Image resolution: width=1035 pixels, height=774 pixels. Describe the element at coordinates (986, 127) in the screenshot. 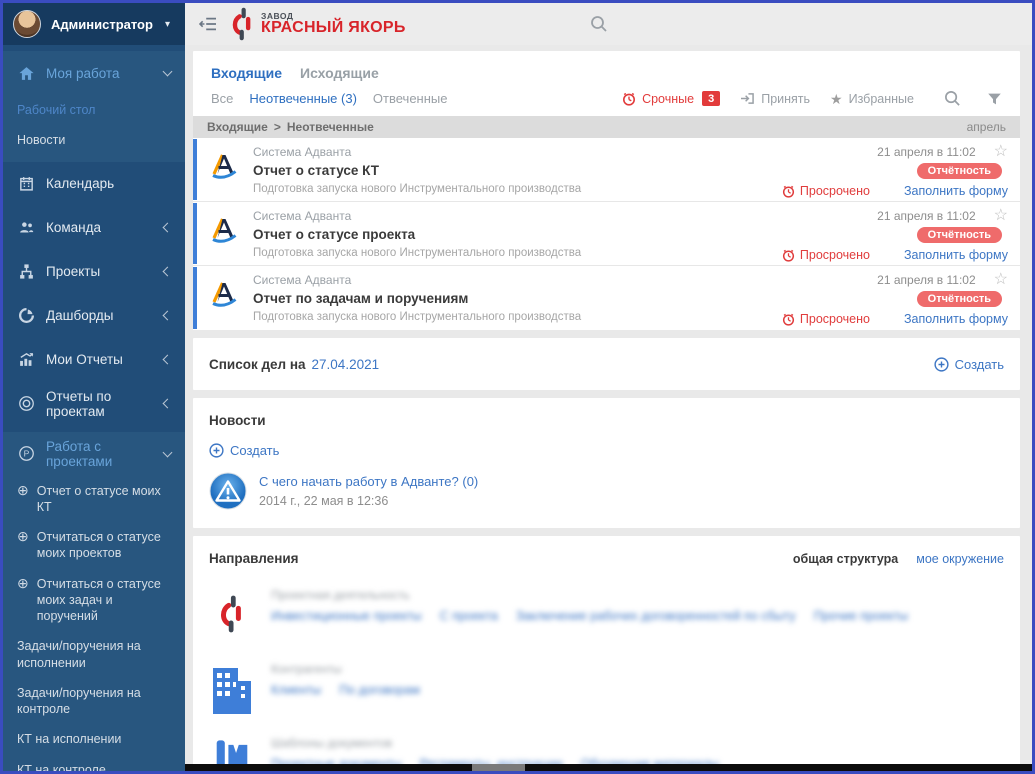

I see `month-label: апрель` at that location.